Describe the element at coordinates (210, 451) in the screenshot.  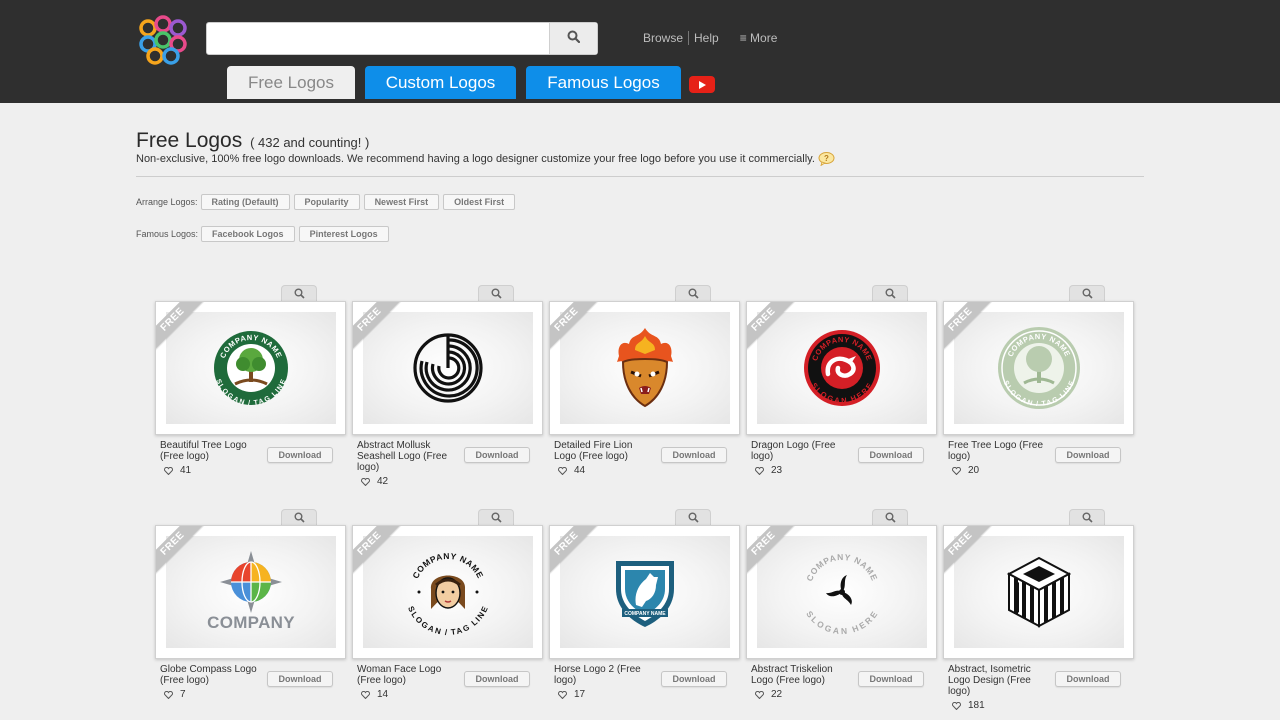
I see `logo-title: Beautiful Tree Logo (Free logo)` at that location.